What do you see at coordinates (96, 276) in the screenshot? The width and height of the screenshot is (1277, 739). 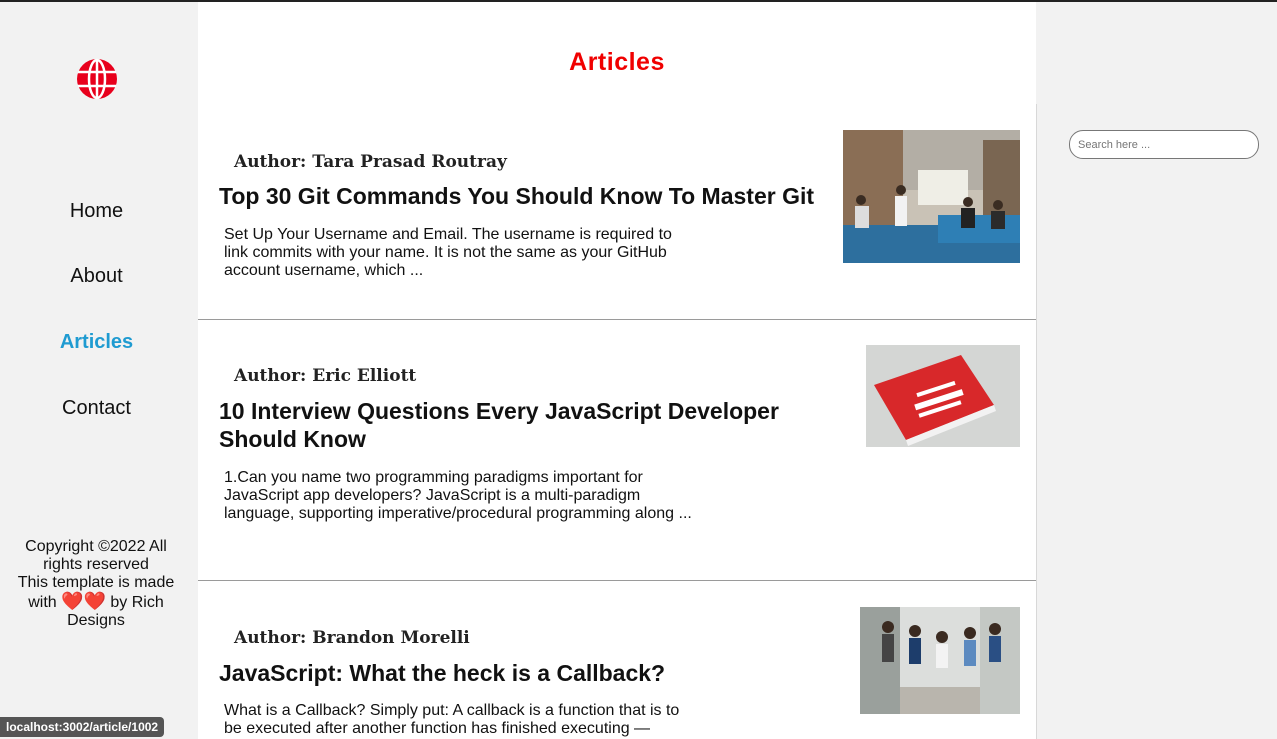 I see `nav-about: About` at bounding box center [96, 276].